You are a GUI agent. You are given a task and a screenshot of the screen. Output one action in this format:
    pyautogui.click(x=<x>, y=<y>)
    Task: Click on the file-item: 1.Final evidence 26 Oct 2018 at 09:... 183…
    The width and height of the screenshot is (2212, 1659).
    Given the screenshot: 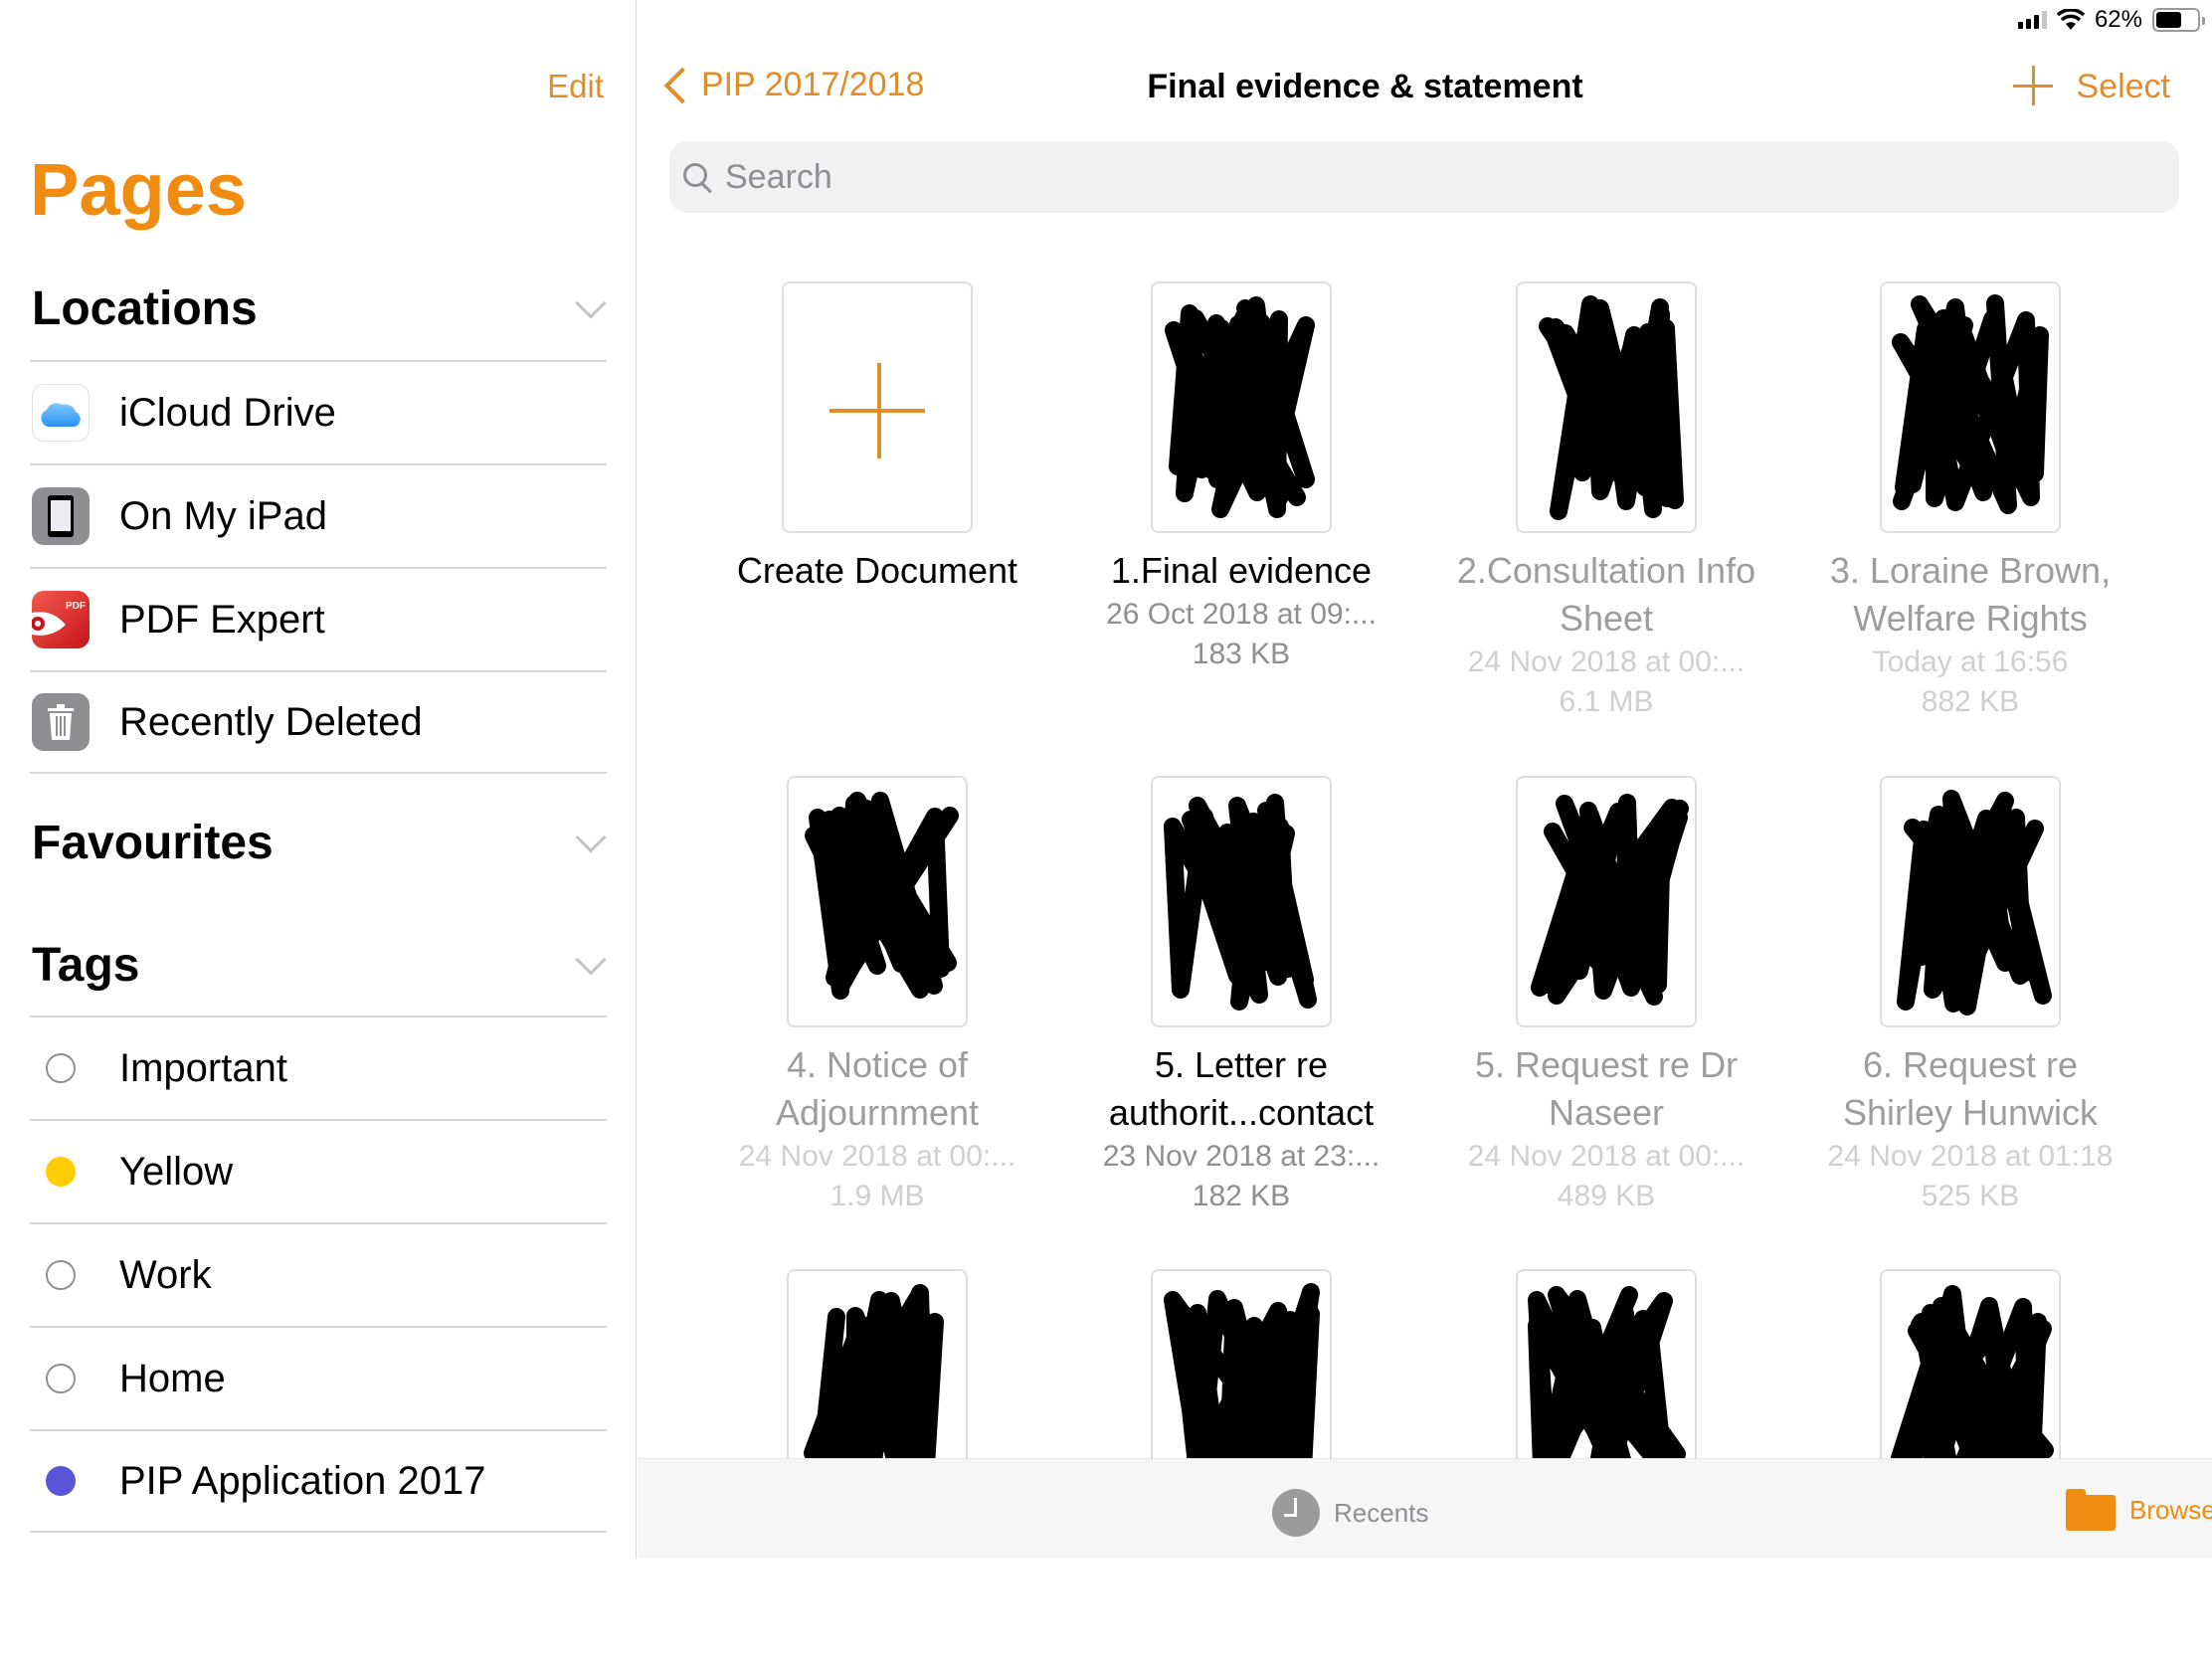 What is the action you would take?
    pyautogui.click(x=1241, y=477)
    